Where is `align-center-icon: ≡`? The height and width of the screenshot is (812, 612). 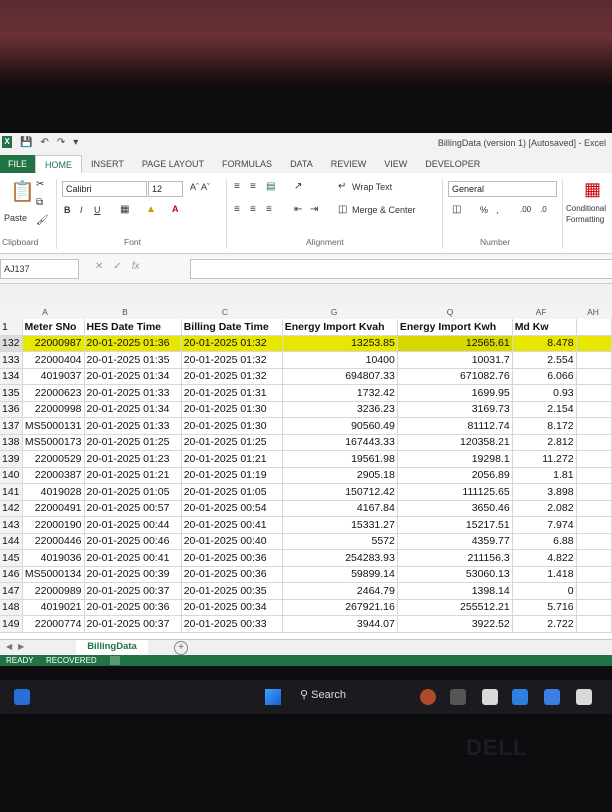 align-center-icon: ≡ is located at coordinates (253, 209).